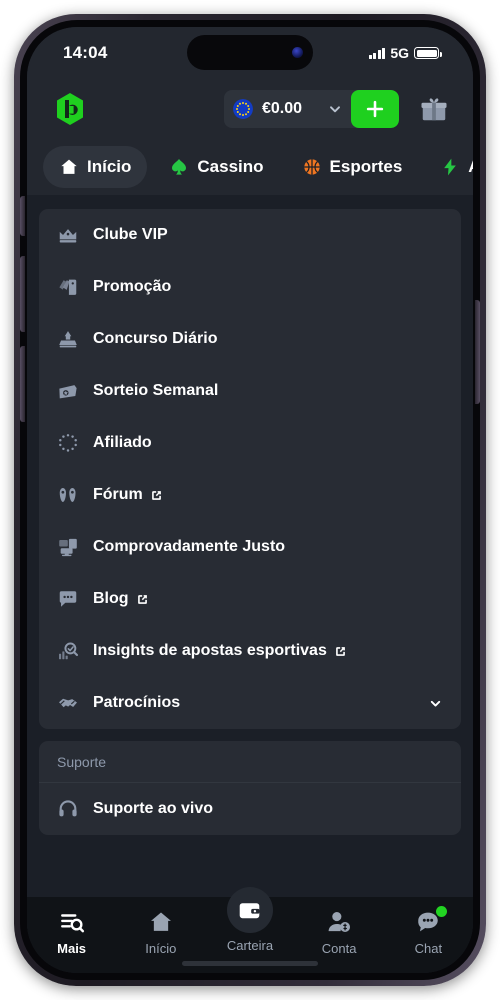  What do you see at coordinates (250, 391) in the screenshot?
I see `menu-item-sorteio-semanal: Sorteio Semanal` at bounding box center [250, 391].